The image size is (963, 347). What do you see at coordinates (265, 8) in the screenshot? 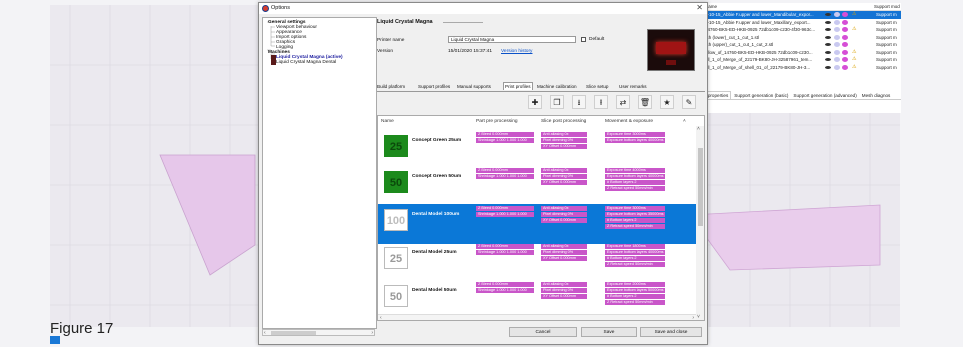
I see `app-icon` at bounding box center [265, 8].